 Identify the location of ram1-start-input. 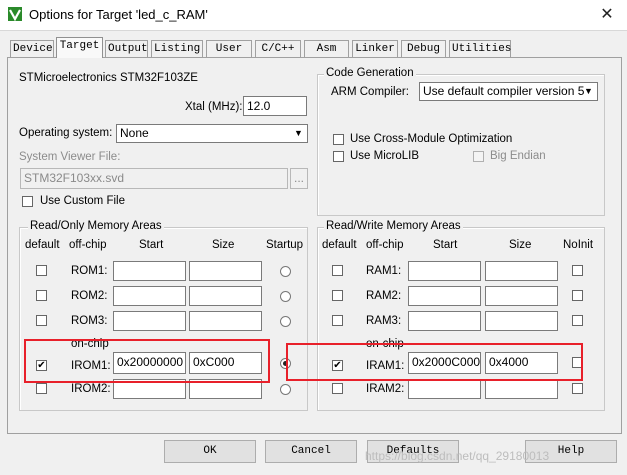
(444, 271).